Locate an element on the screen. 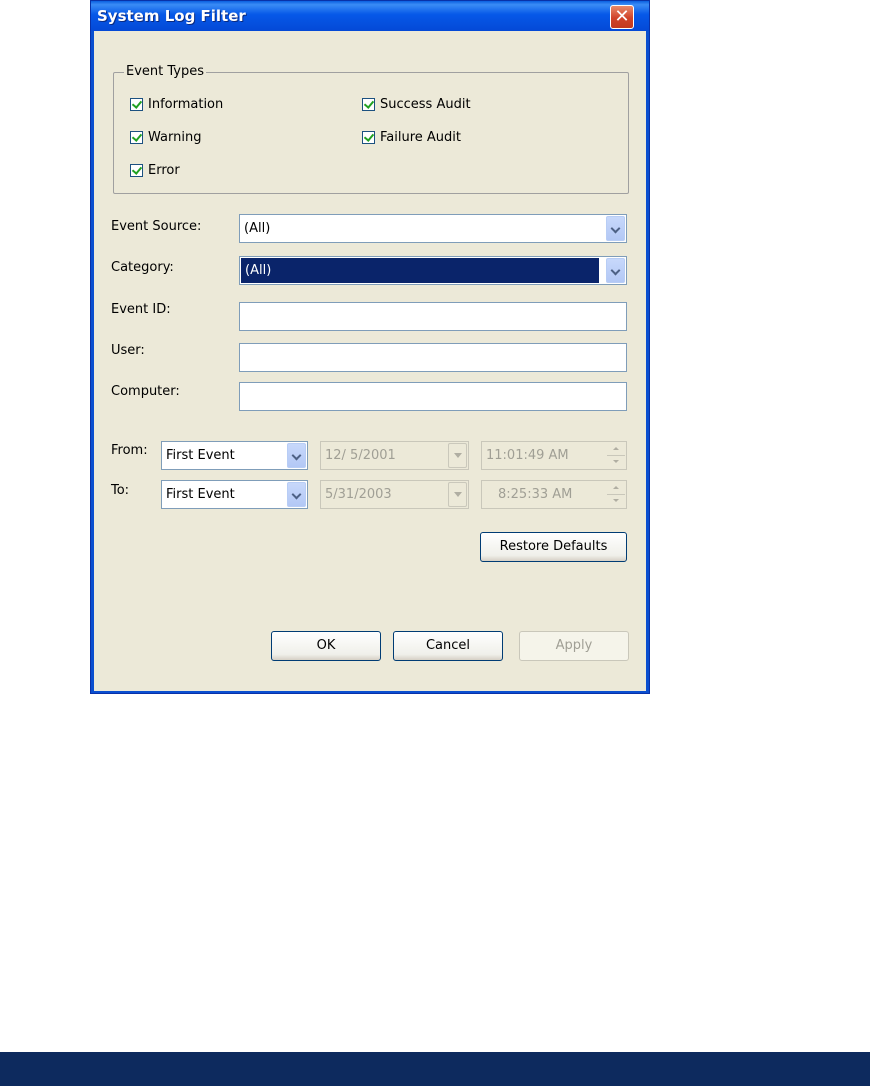 This screenshot has height=1086, width=870. warning-checkbox: Warning is located at coordinates (165, 137).